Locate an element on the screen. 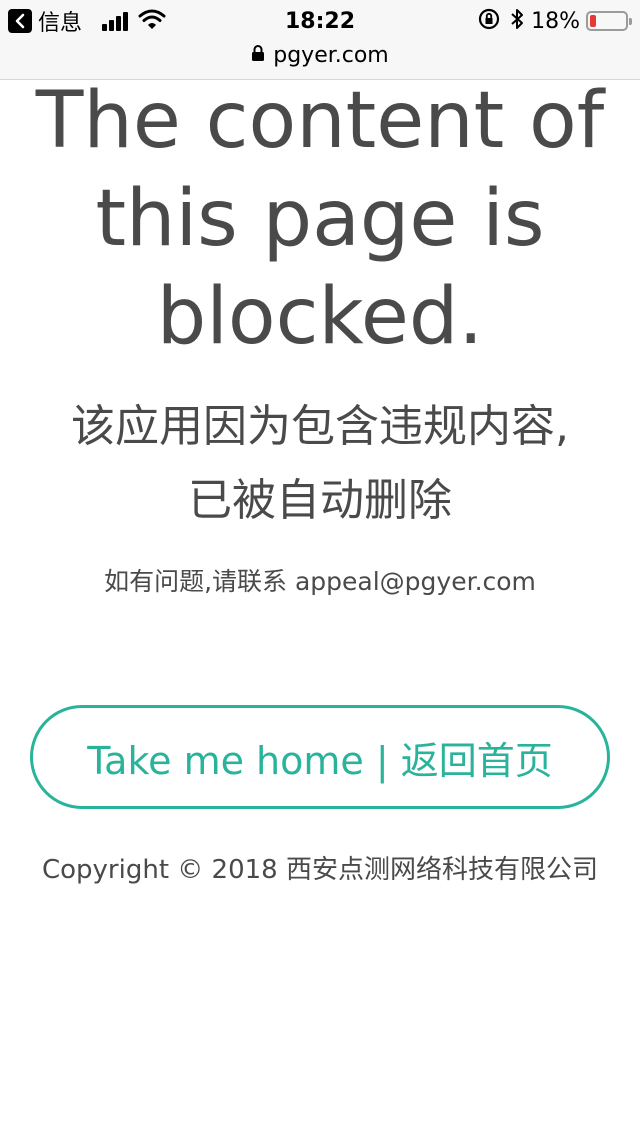 Image resolution: width=640 pixels, height=1136 pixels. copyright-footer: Copyright © 2018 西安点测网络科技有限公司 is located at coordinates (319, 870).